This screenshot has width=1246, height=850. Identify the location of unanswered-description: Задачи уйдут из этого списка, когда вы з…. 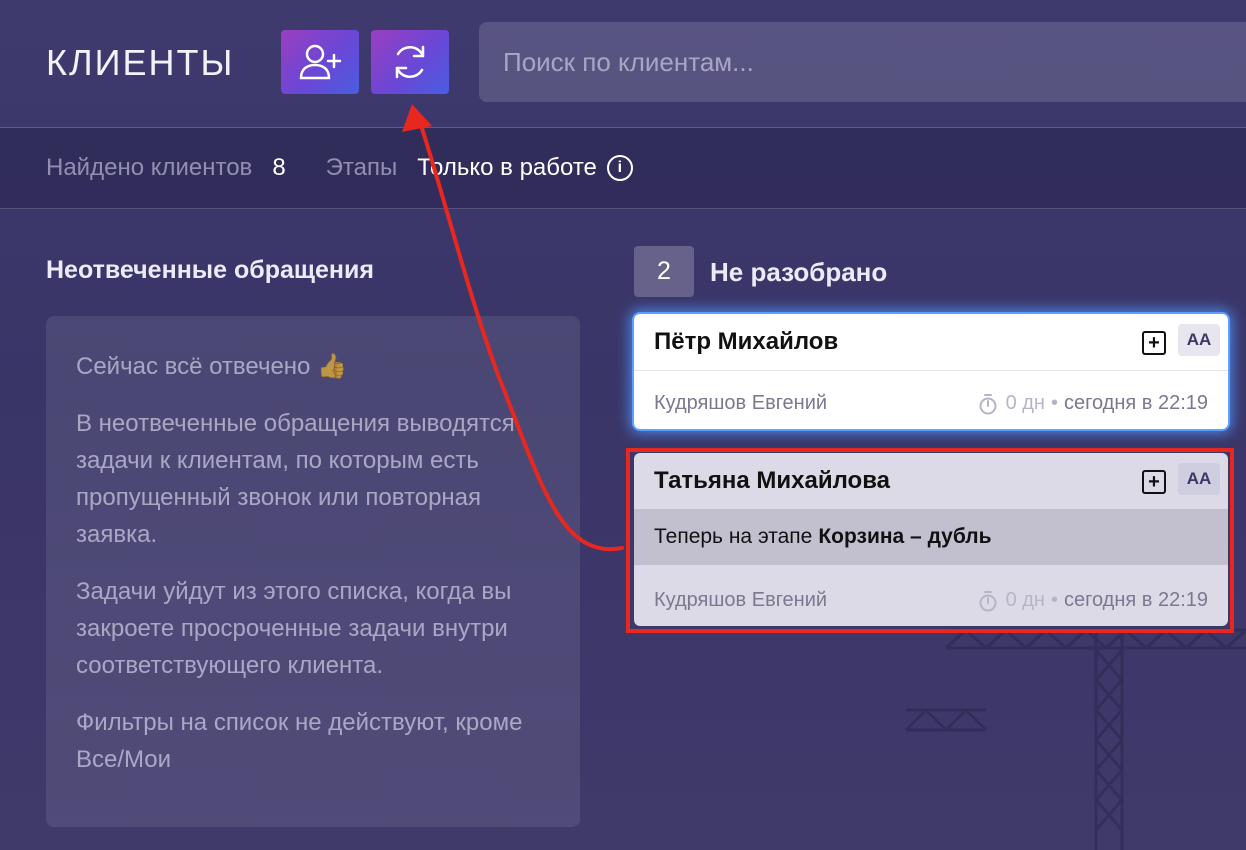
(294, 628).